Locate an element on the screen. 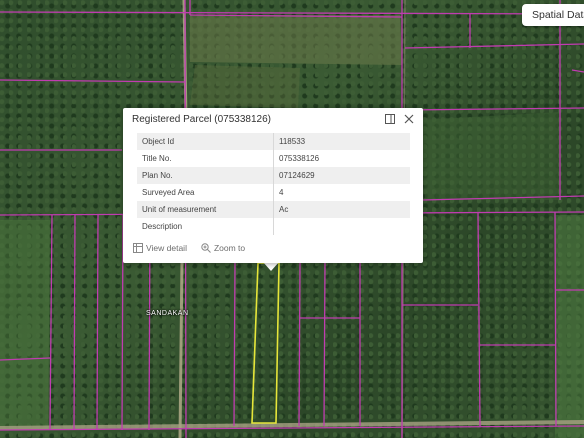  popup-actions: View detail Zoom to is located at coordinates (189, 248).